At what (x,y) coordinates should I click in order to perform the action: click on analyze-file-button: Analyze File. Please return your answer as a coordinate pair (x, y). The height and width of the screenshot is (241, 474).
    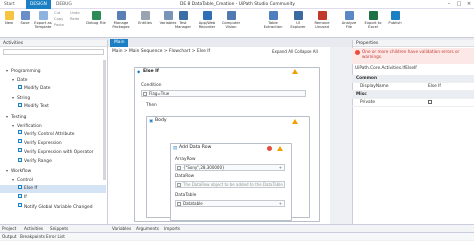
    Looking at the image, I should click on (349, 20).